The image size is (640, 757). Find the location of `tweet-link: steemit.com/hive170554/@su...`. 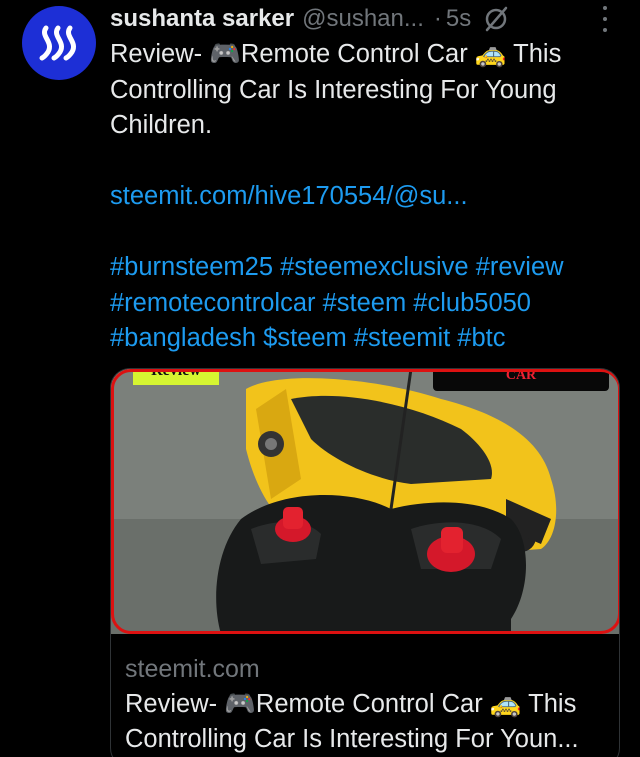

tweet-link: steemit.com/hive170554/@su... is located at coordinates (360, 197).